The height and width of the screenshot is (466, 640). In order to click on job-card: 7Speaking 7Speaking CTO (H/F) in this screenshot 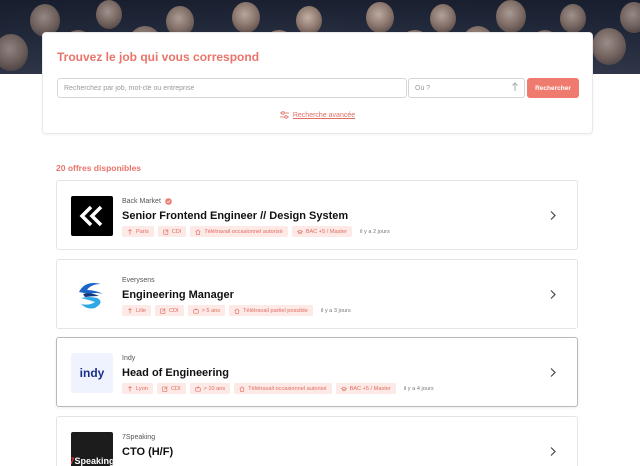, I will do `click(317, 441)`.